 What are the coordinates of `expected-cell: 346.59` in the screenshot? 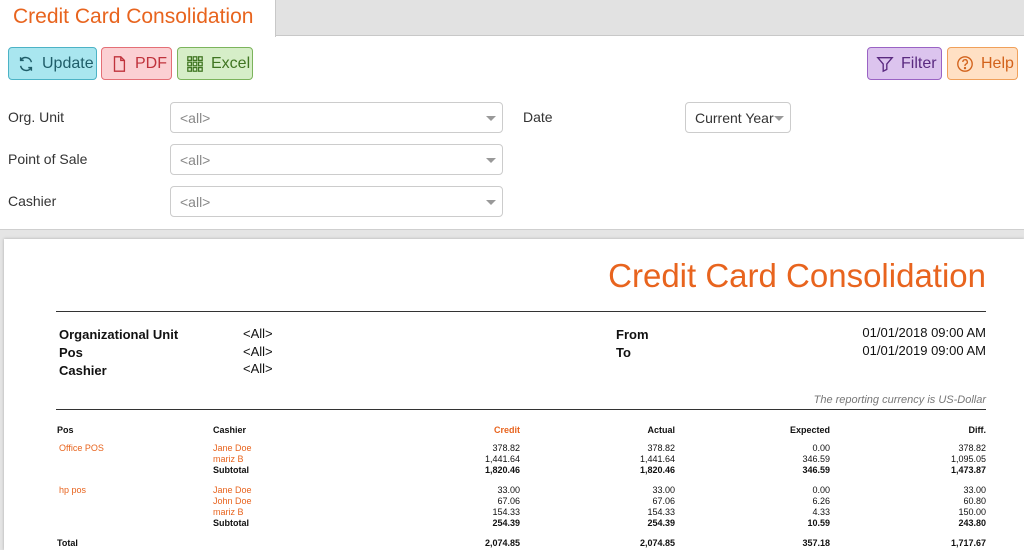 It's located at (816, 459).